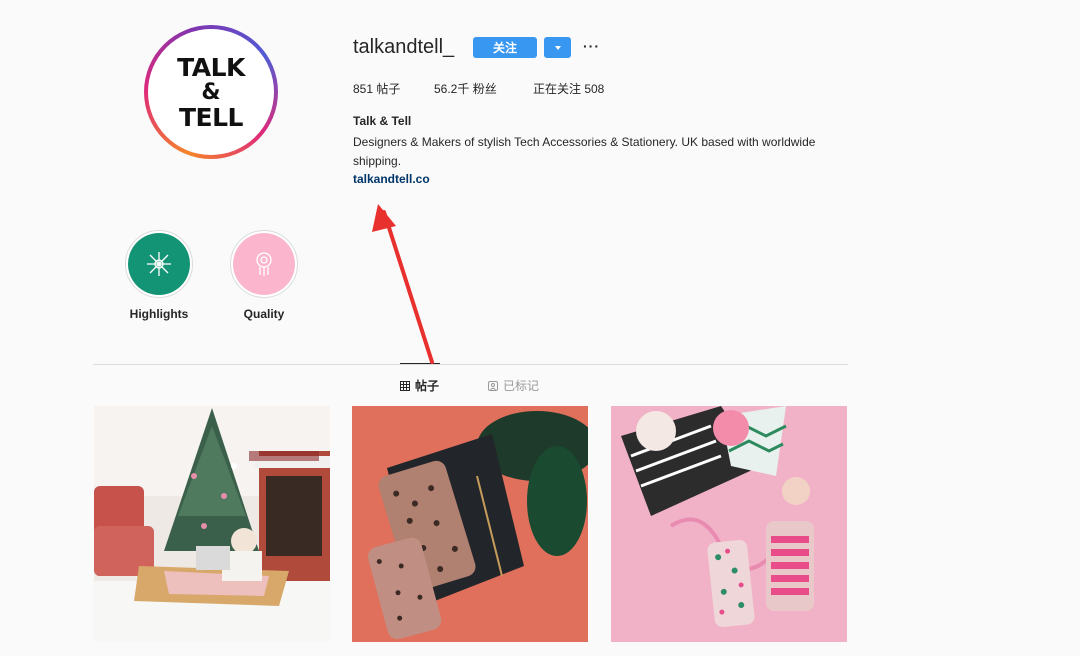 This screenshot has height=656, width=1080. What do you see at coordinates (505, 47) in the screenshot?
I see `follow-button: 关注` at bounding box center [505, 47].